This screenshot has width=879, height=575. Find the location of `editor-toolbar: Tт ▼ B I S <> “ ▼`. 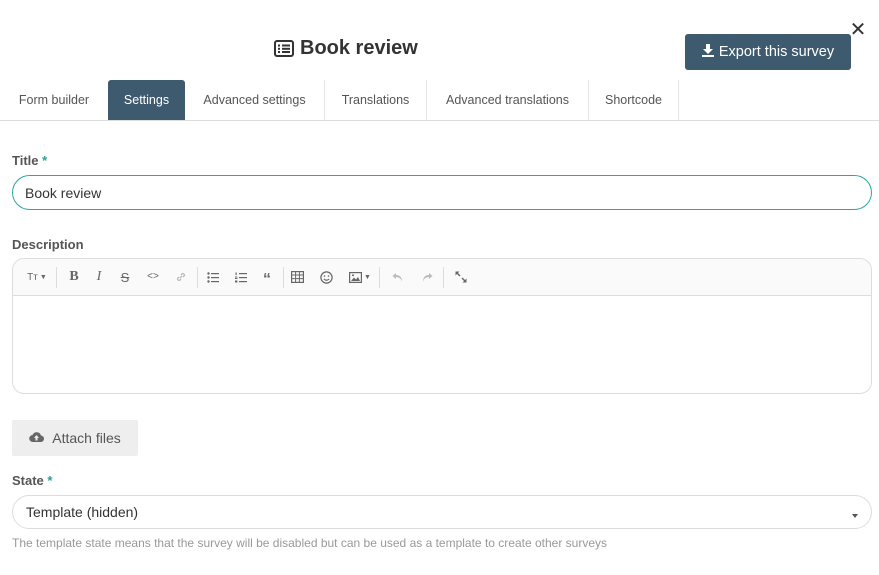

editor-toolbar: Tт ▼ B I S <> “ ▼ is located at coordinates (442, 277).